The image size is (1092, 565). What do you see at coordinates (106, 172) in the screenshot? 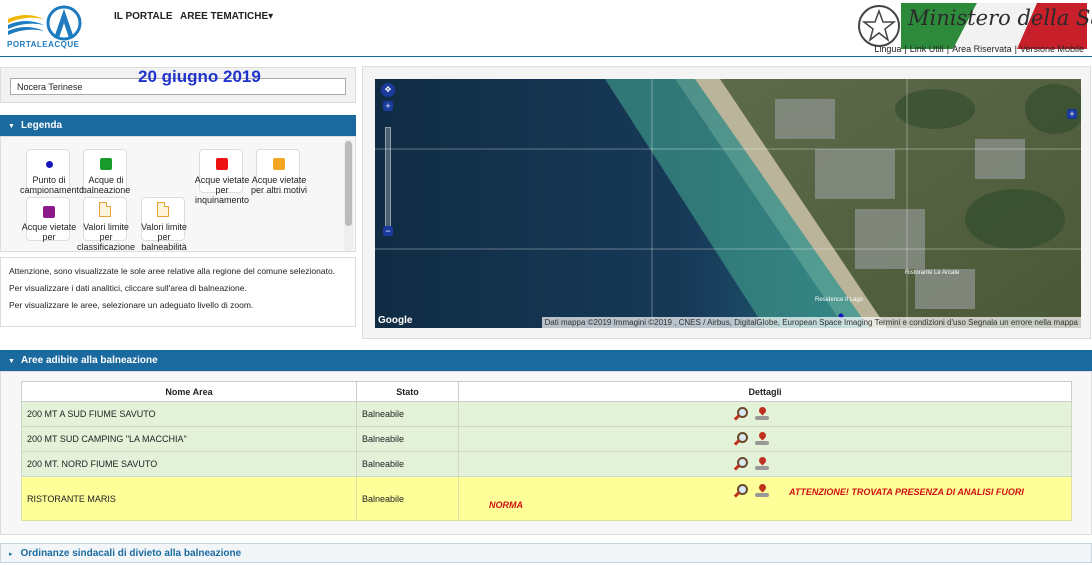
I see `legend-item-balneazione: Acque di balneazione` at bounding box center [106, 172].